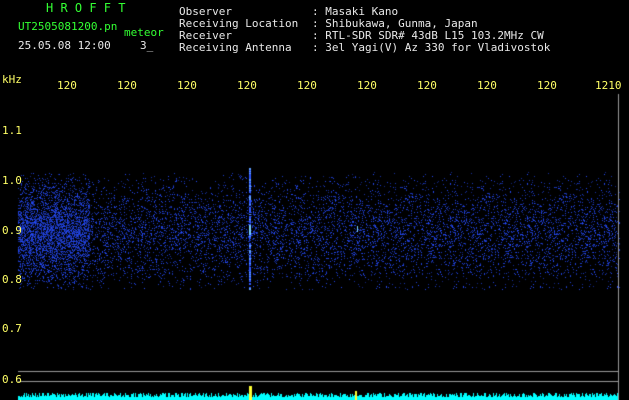 The image size is (629, 400). Describe the element at coordinates (12, 79) in the screenshot. I see `y-axis-unit: kHz` at that location.